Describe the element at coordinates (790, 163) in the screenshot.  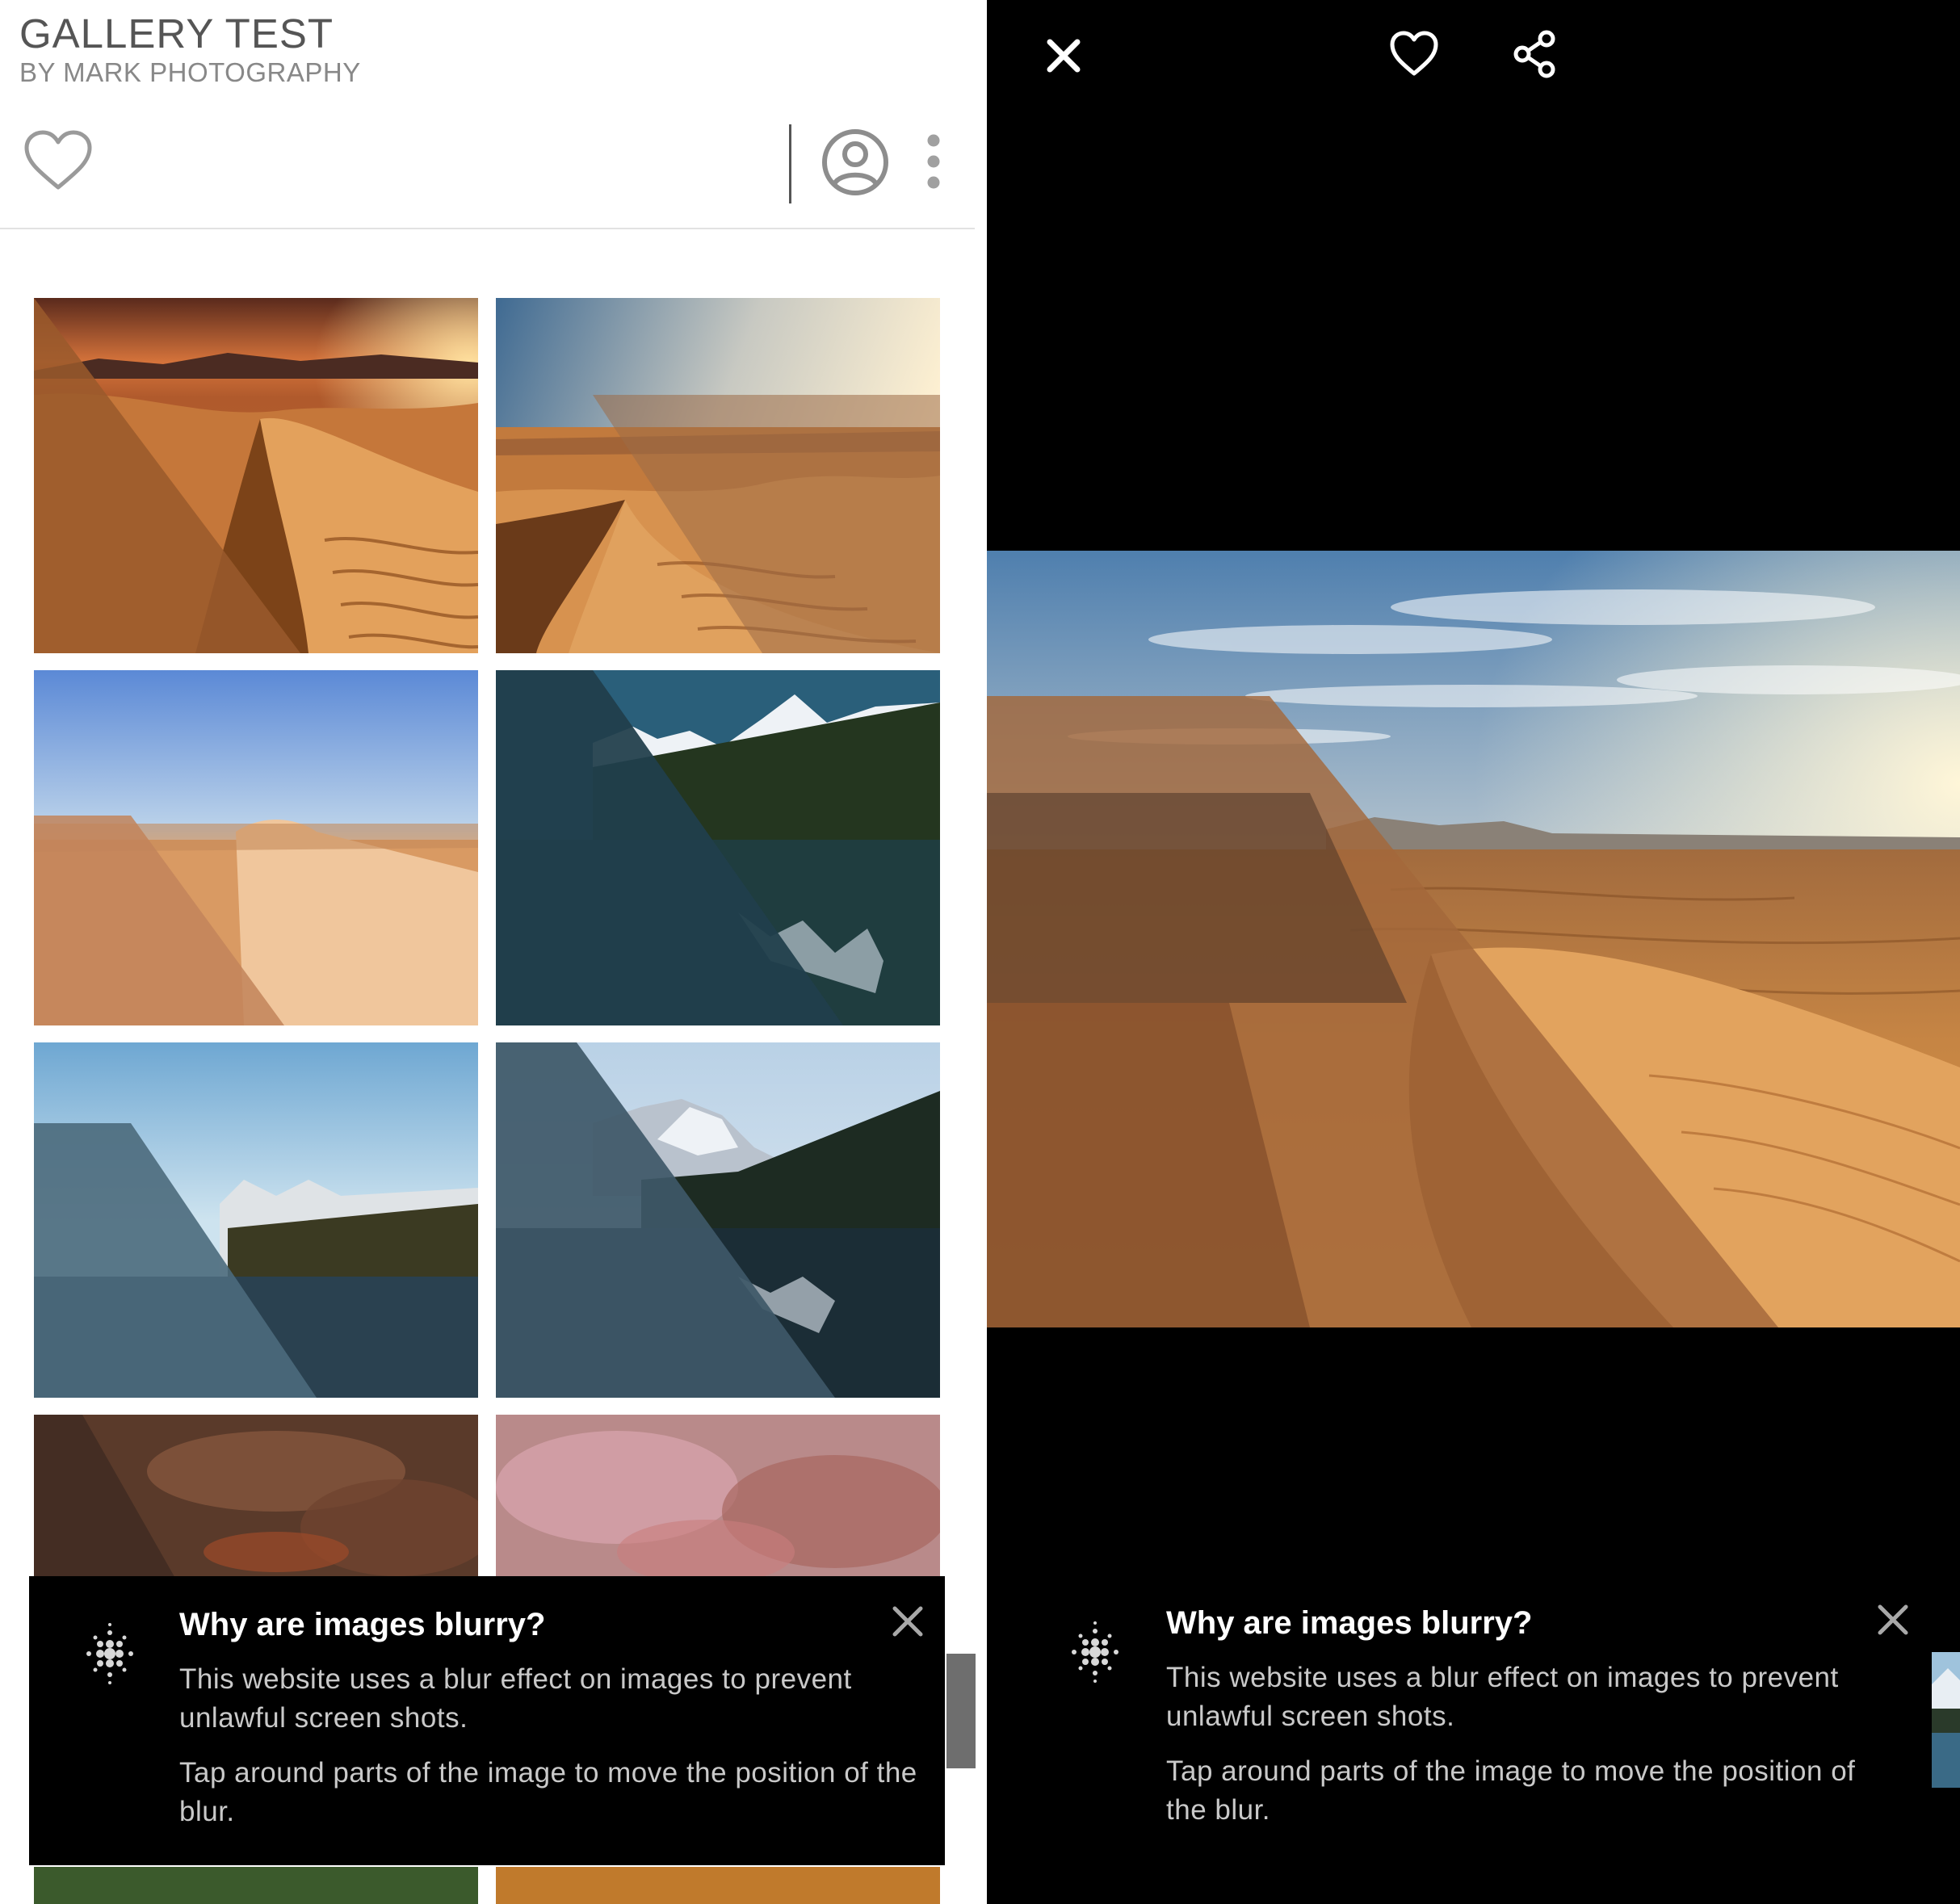
I see `toolbar-divider` at that location.